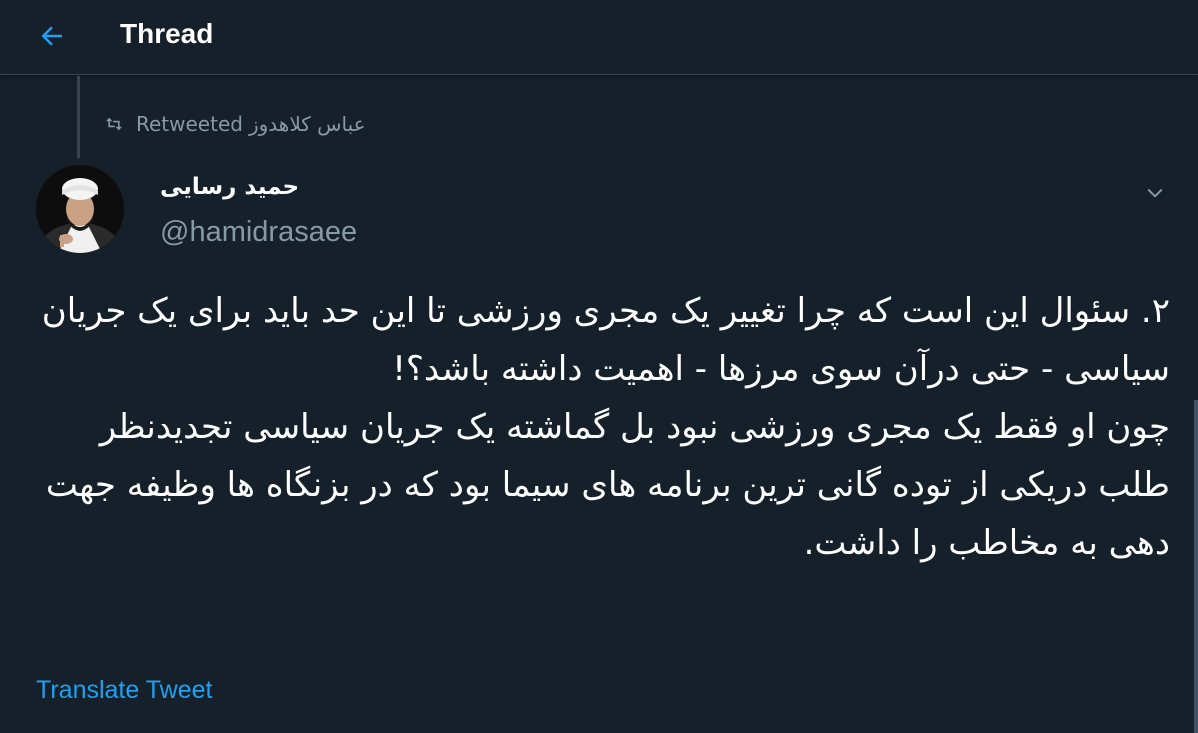  I want to click on scrollbar-thumb, so click(1196, 566).